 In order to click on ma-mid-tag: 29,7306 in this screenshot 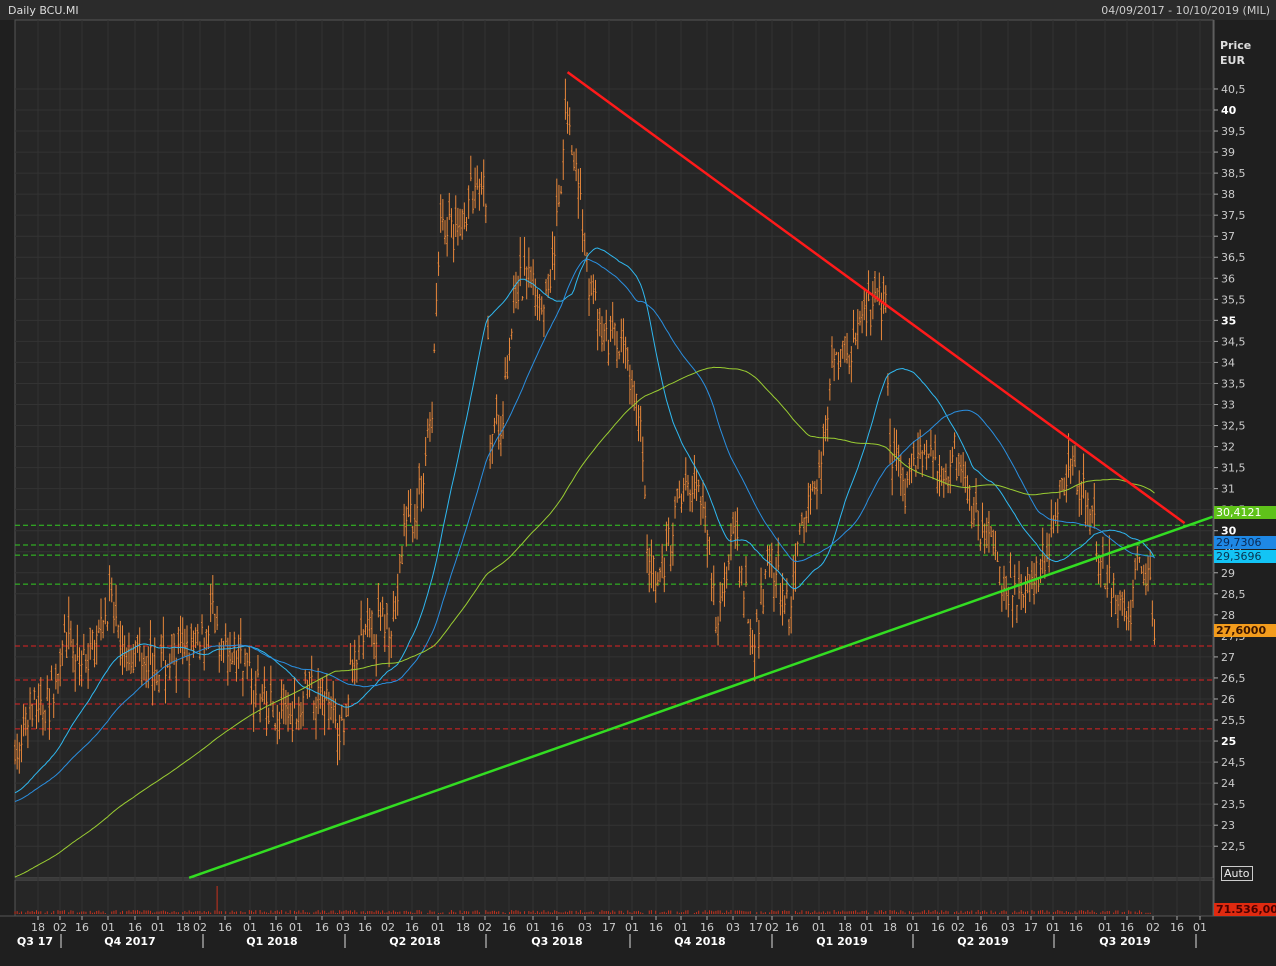, I will do `click(1245, 542)`.